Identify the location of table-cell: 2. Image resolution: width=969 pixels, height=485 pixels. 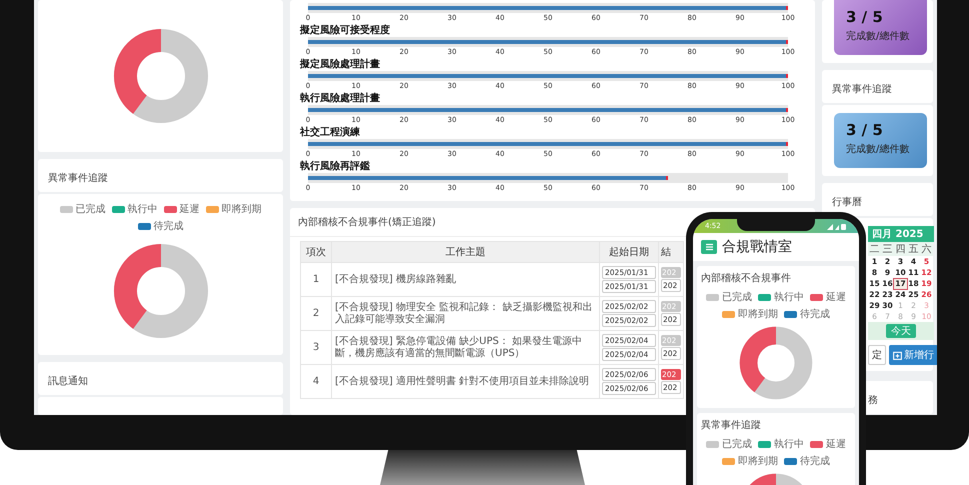
(316, 313).